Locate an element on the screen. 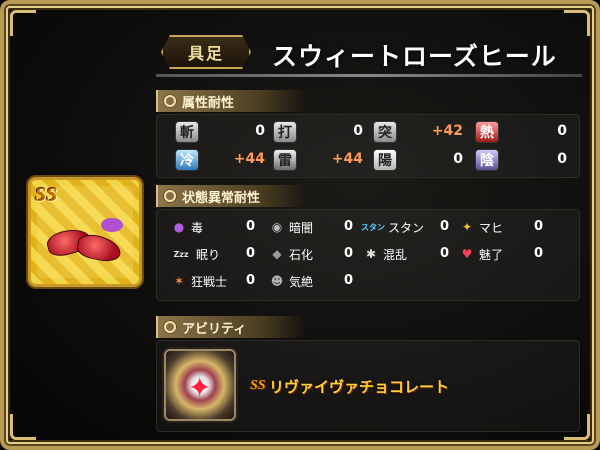  status-label: 石化 is located at coordinates (301, 255).